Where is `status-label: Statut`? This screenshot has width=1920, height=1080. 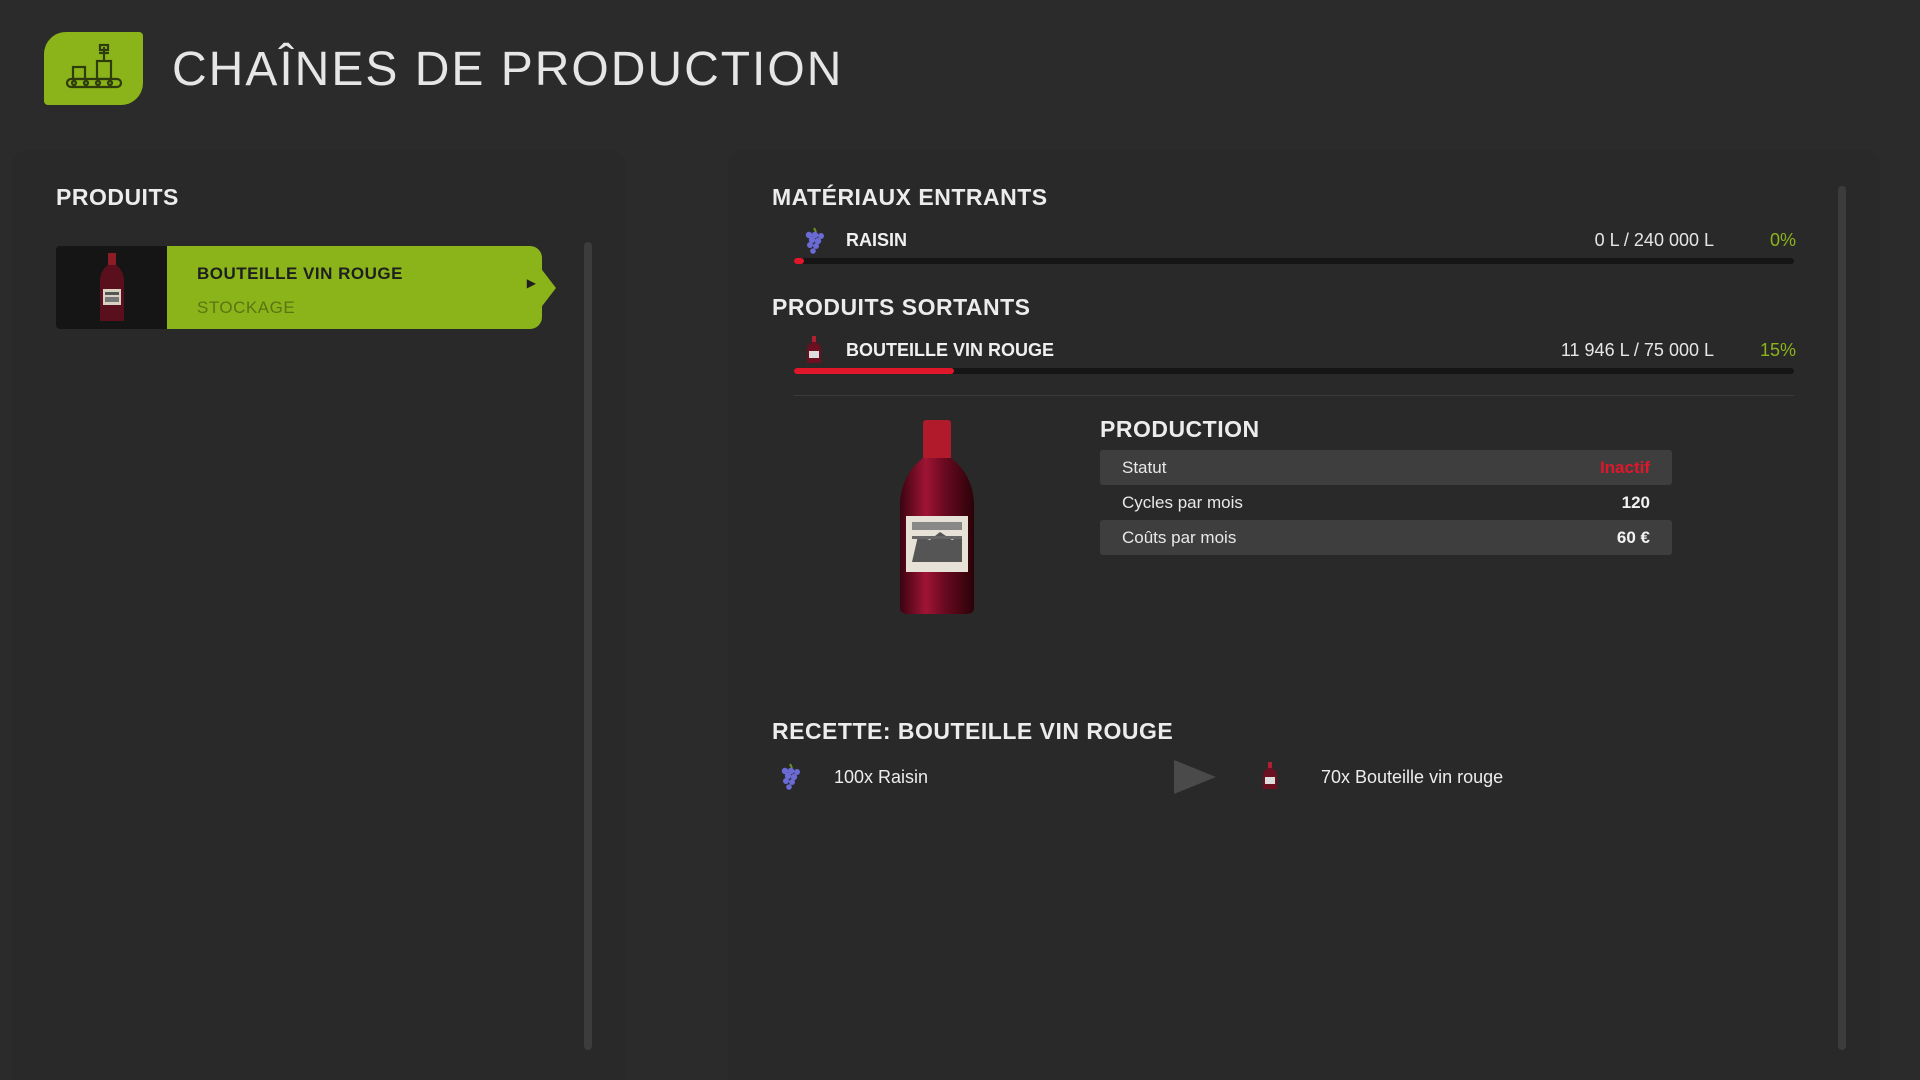 status-label: Statut is located at coordinates (1144, 467).